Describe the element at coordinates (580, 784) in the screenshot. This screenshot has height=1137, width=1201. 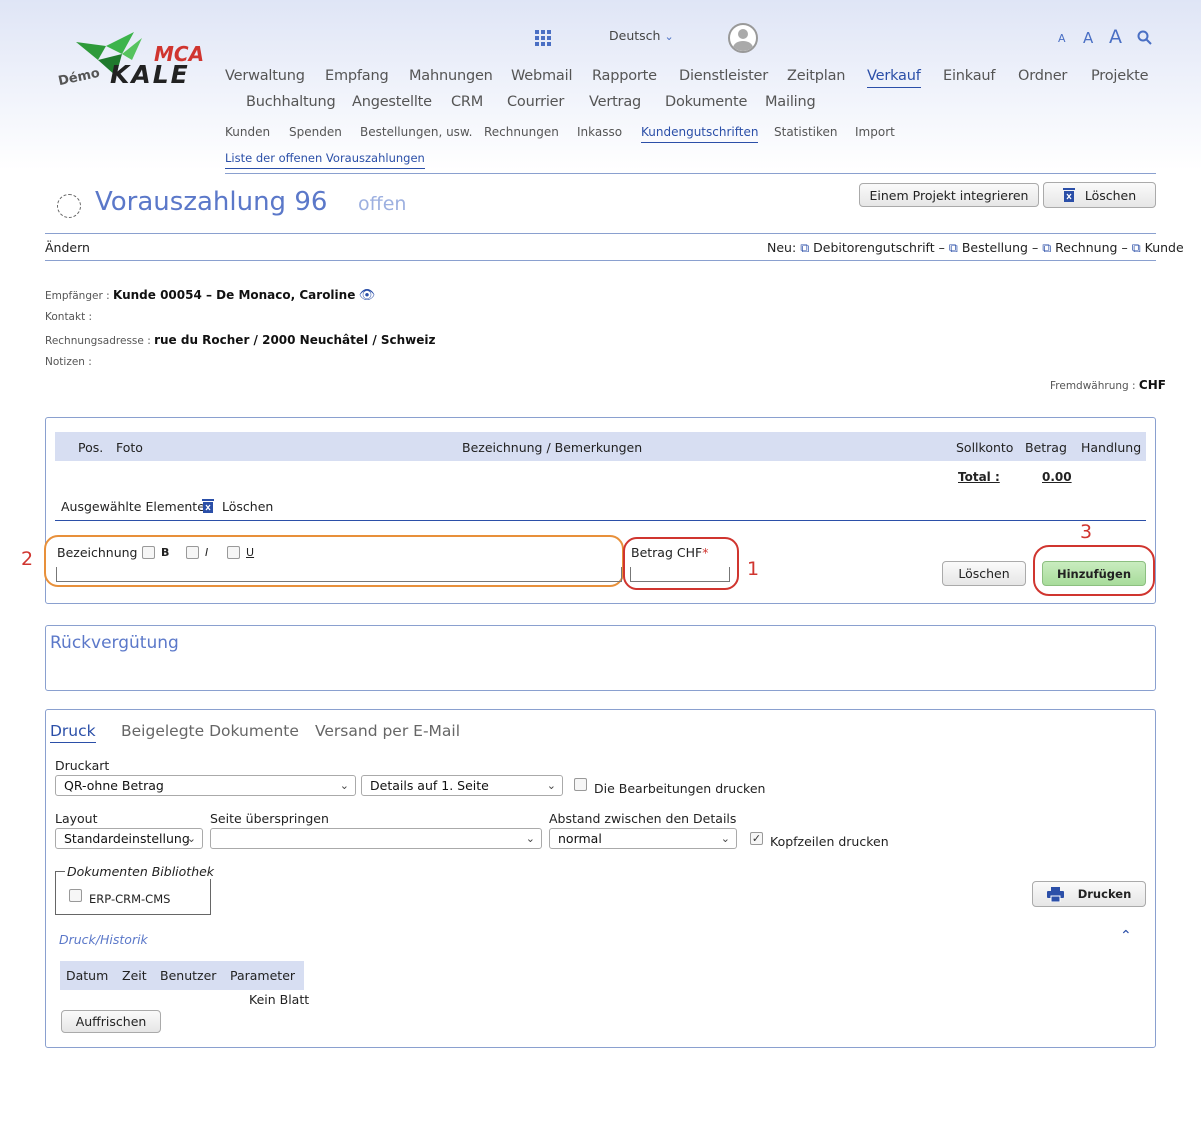
I see `print-edits-checkbox` at that location.